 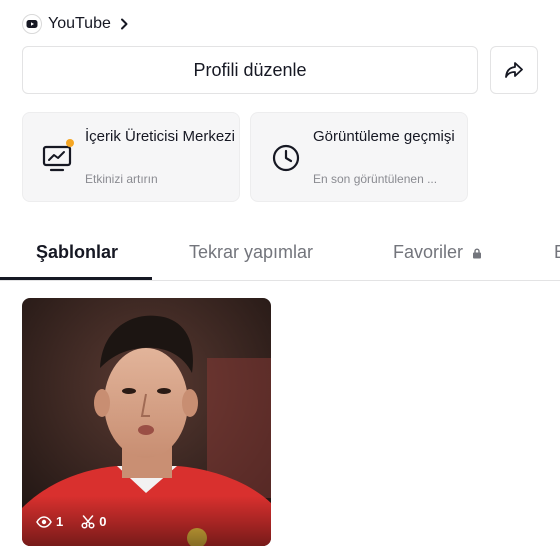 What do you see at coordinates (286, 158) in the screenshot?
I see `clock-icon` at bounding box center [286, 158].